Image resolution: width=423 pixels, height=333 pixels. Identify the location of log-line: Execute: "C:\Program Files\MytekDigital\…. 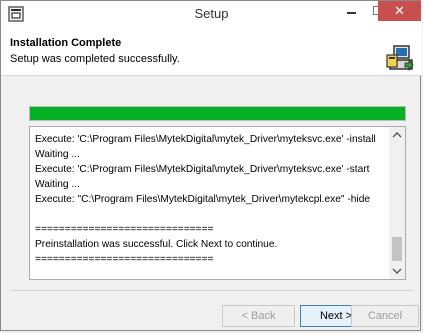
(203, 199).